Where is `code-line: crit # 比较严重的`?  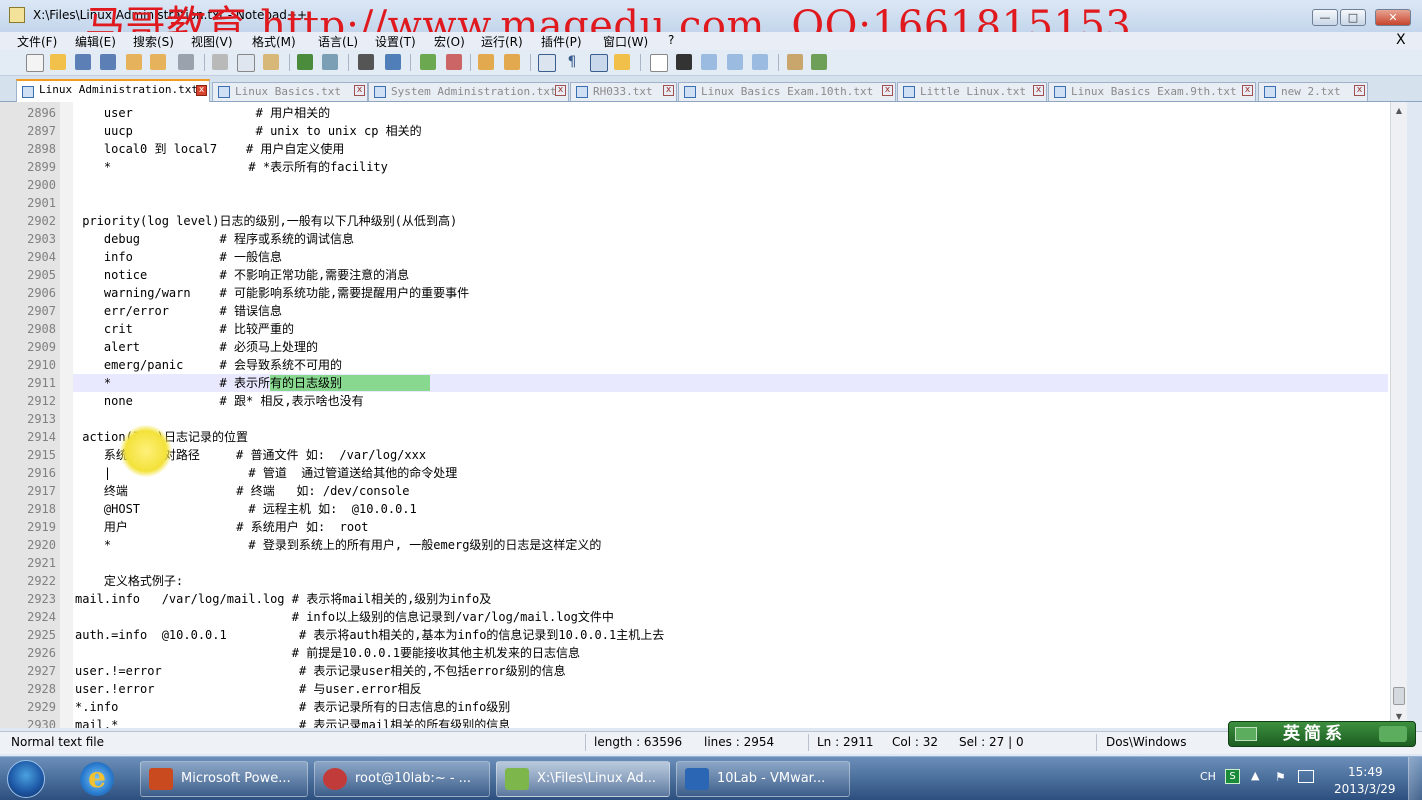
code-line: crit # 比较严重的 is located at coordinates (184, 329).